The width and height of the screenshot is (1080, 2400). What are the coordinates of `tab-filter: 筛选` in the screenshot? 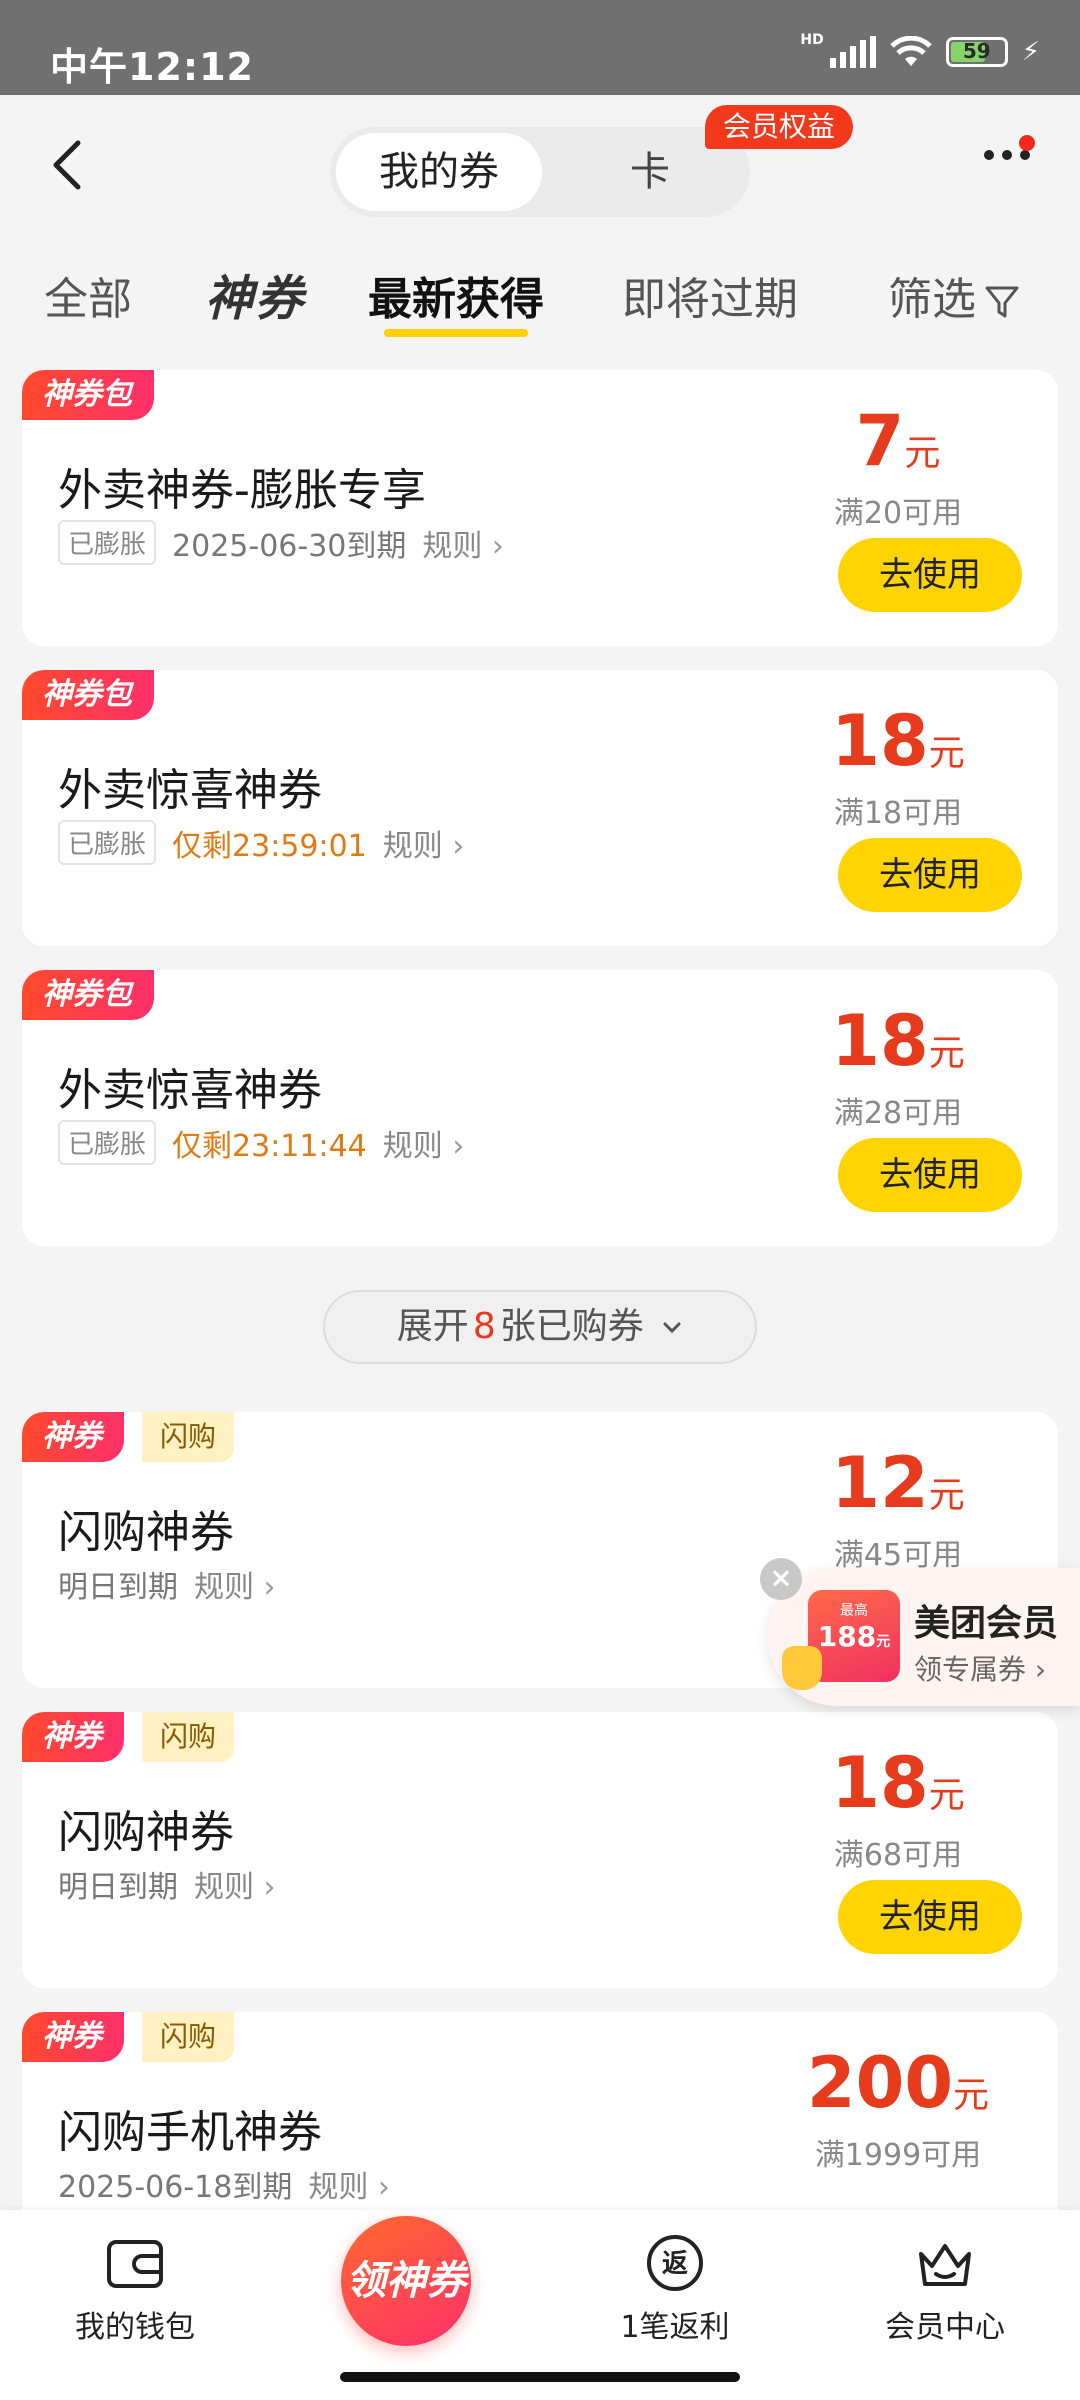 It's located at (954, 295).